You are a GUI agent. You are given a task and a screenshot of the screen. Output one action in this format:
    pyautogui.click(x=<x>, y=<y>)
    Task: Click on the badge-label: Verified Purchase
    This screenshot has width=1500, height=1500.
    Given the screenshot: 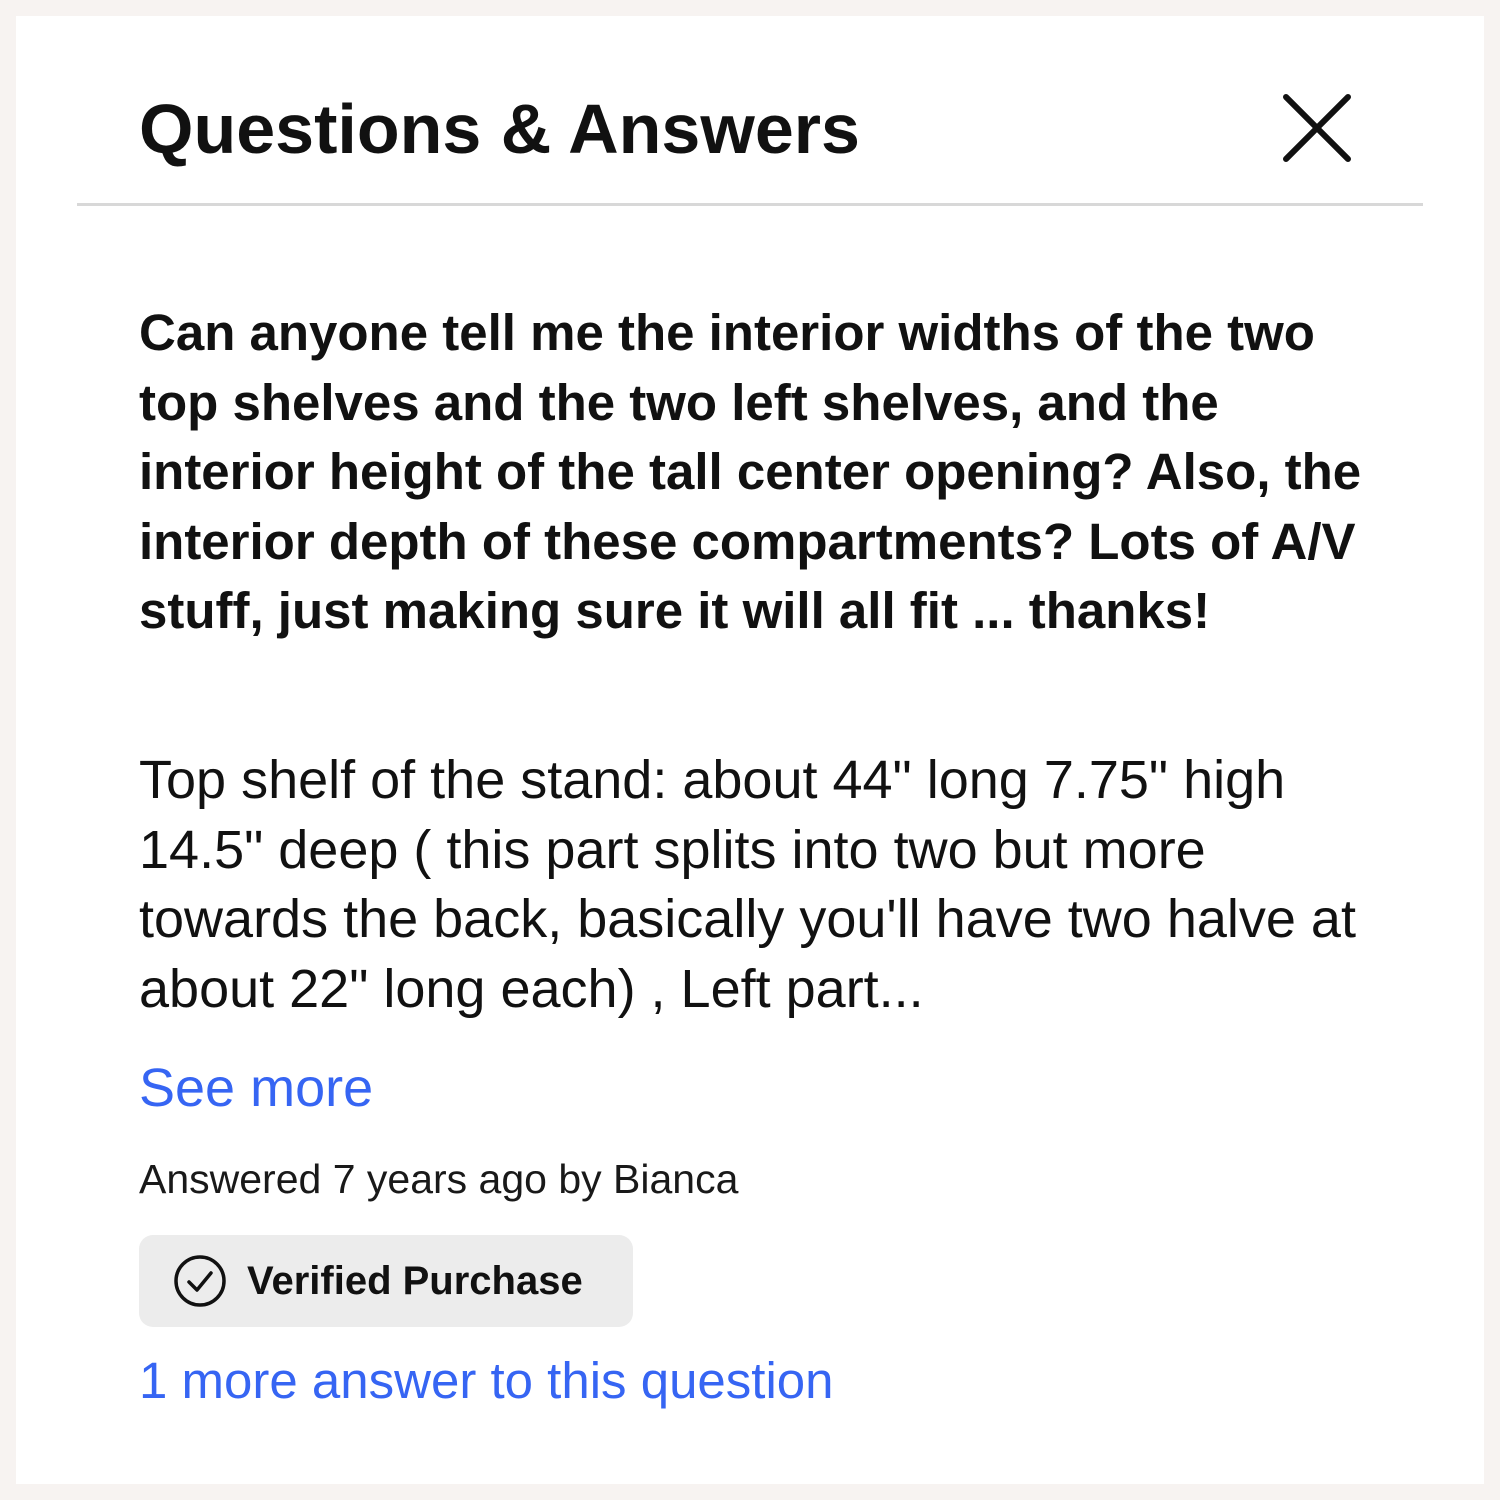 What is the action you would take?
    pyautogui.click(x=415, y=1280)
    